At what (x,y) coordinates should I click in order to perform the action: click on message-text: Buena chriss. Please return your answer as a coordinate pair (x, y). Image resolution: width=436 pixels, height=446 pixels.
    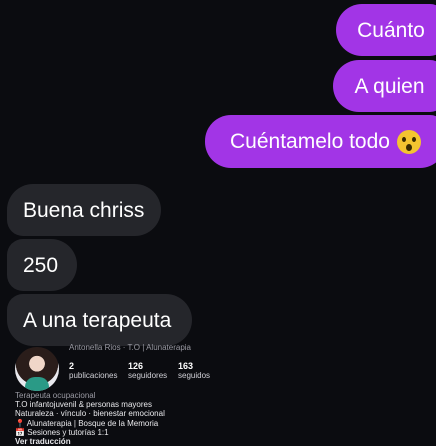
    Looking at the image, I should click on (84, 210).